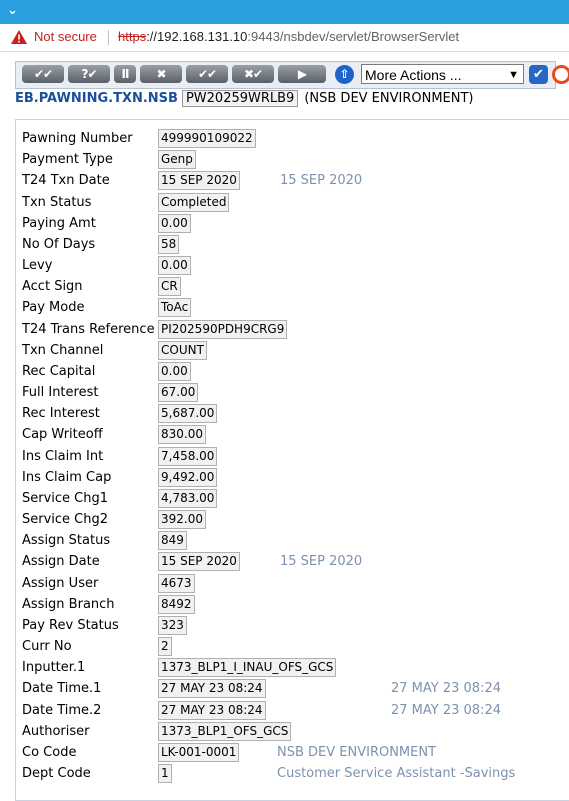 The height and width of the screenshot is (801, 569). Describe the element at coordinates (302, 74) in the screenshot. I see `next-button: ▶` at that location.